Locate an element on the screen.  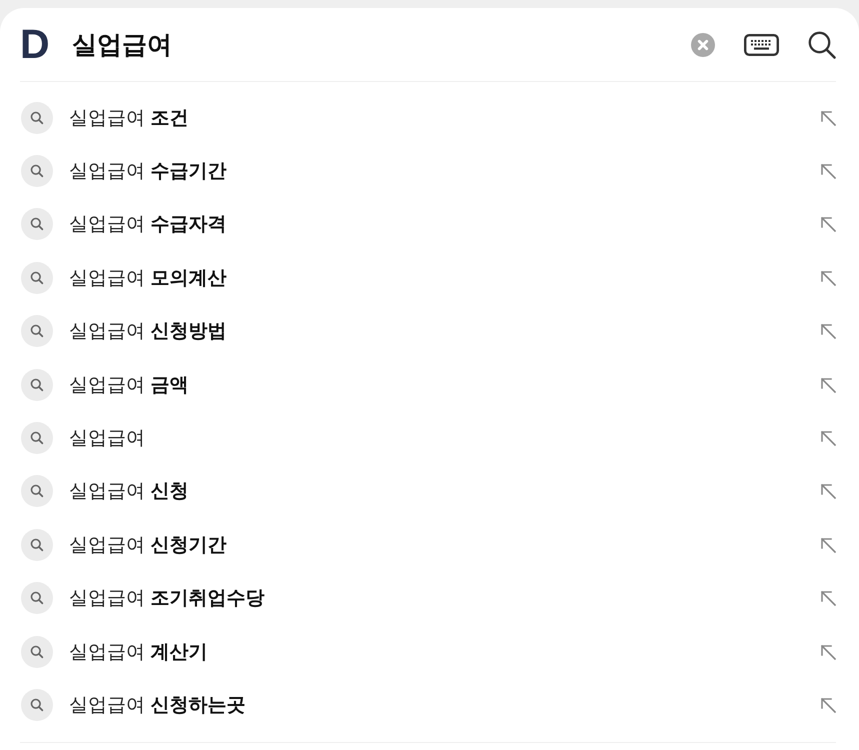
suggestion-link: 실업급여 신청방법 is located at coordinates (444, 331).